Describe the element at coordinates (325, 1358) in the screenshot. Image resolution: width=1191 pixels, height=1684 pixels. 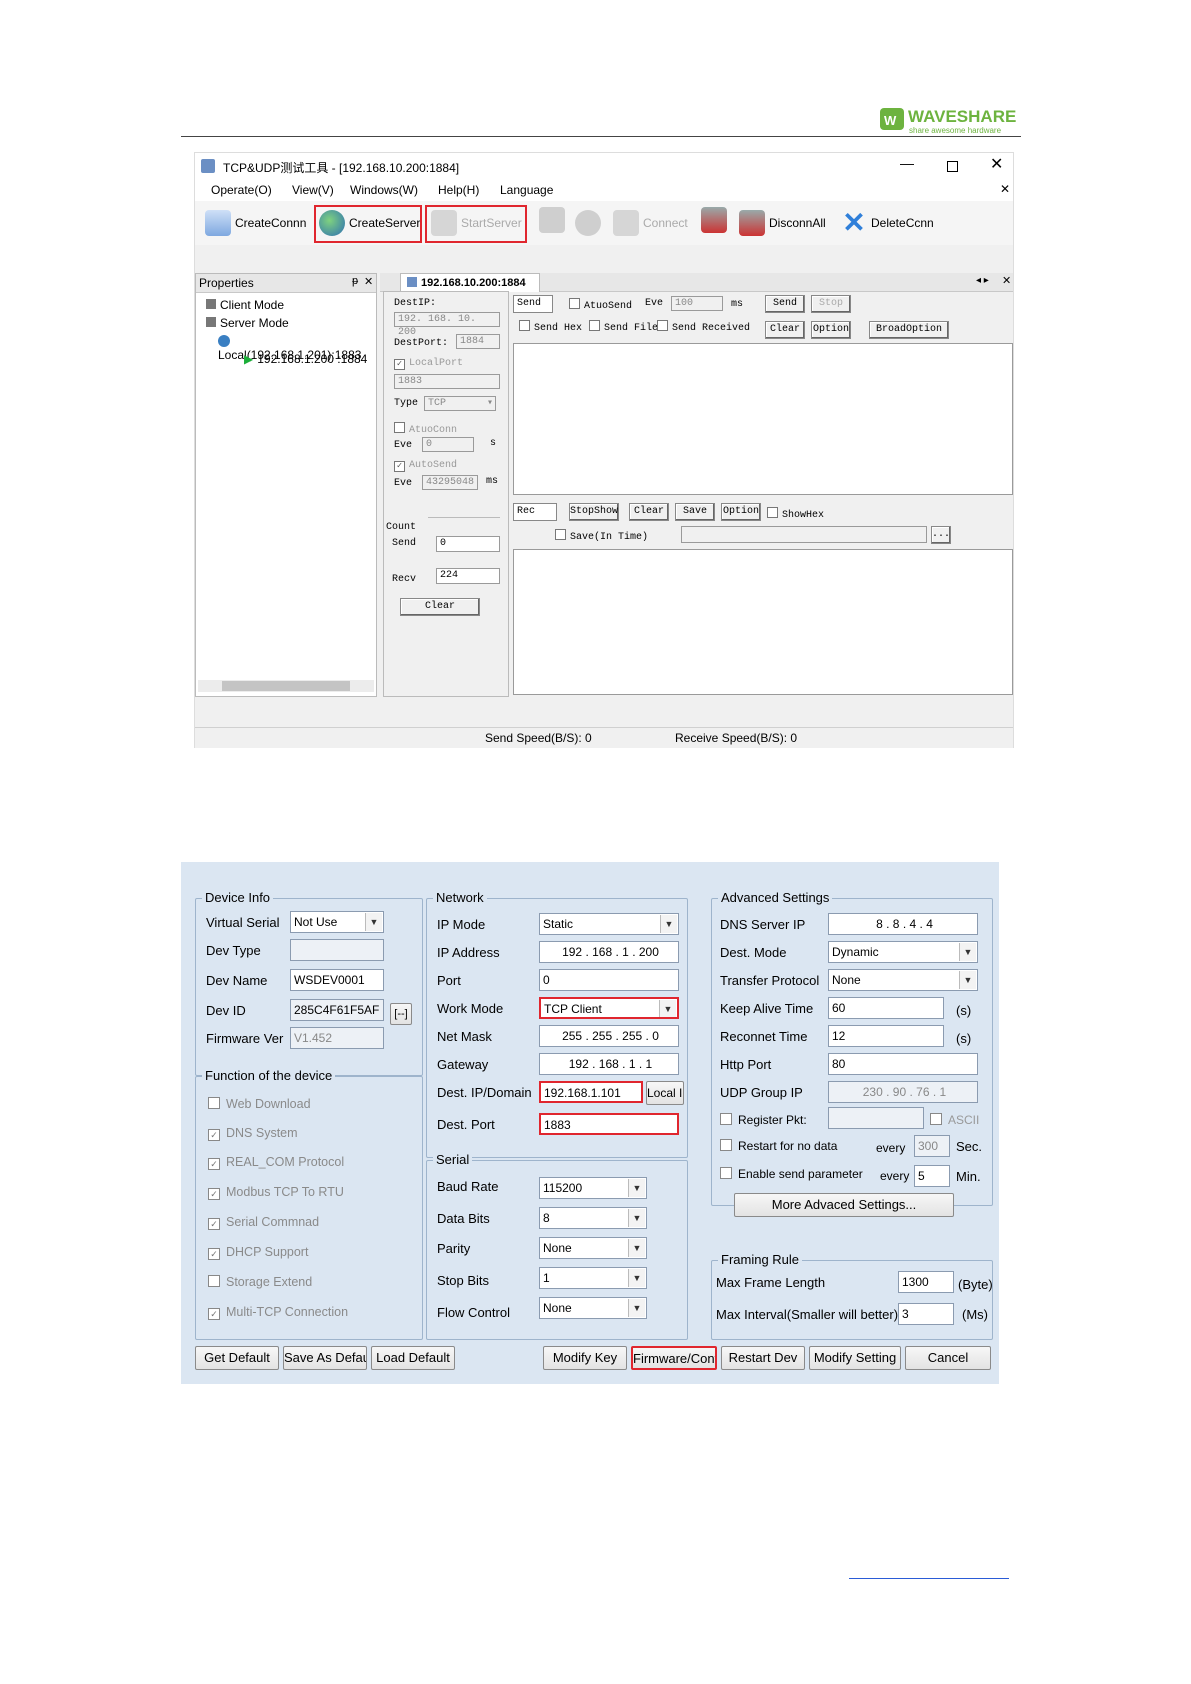
I see `save-as-default-button: Save As Default` at that location.